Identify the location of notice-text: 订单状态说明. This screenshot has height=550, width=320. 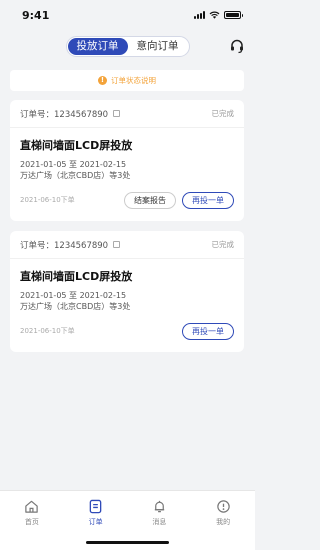
(133, 80).